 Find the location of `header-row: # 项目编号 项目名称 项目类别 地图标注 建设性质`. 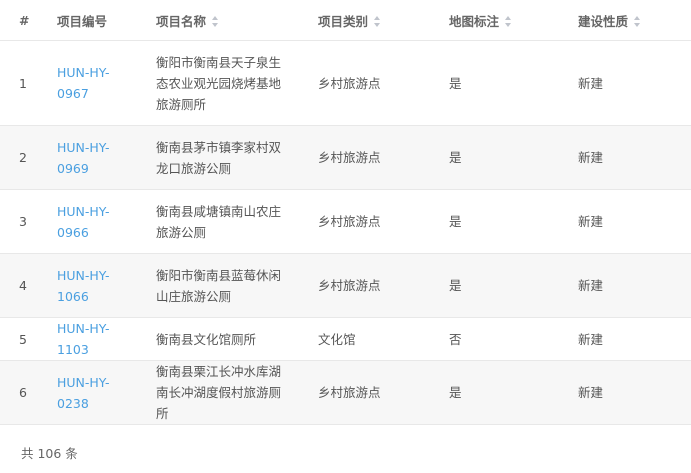

header-row: # 项目编号 项目名称 项目类别 地图标注 建设性质 is located at coordinates (345, 20).